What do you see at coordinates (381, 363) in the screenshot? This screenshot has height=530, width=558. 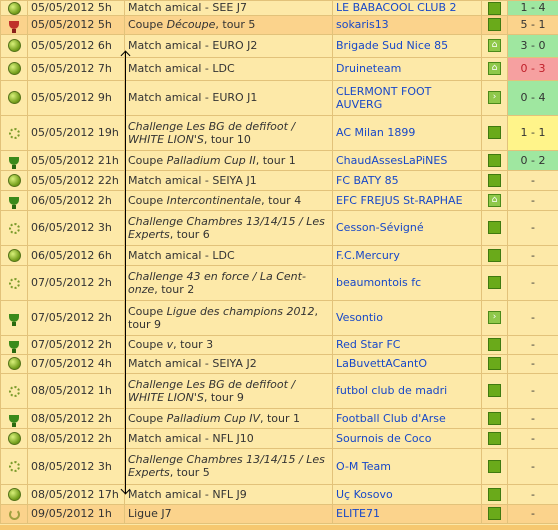 I see `opponent-link: LaBuvettACantO` at bounding box center [381, 363].